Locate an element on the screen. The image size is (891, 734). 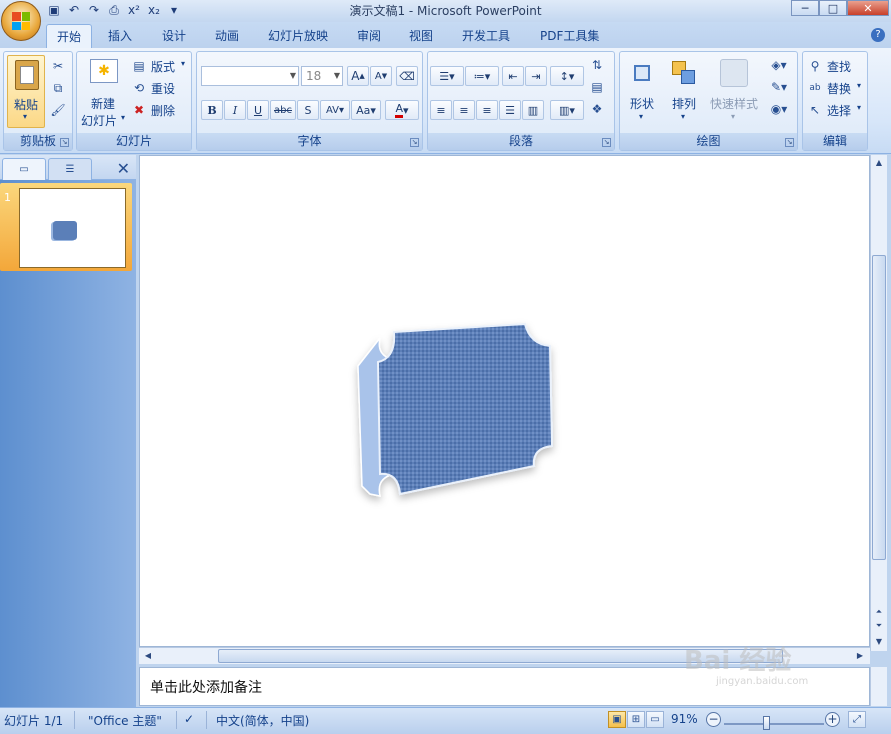
line-spacing-button: ↕▾ is located at coordinates (567, 76).